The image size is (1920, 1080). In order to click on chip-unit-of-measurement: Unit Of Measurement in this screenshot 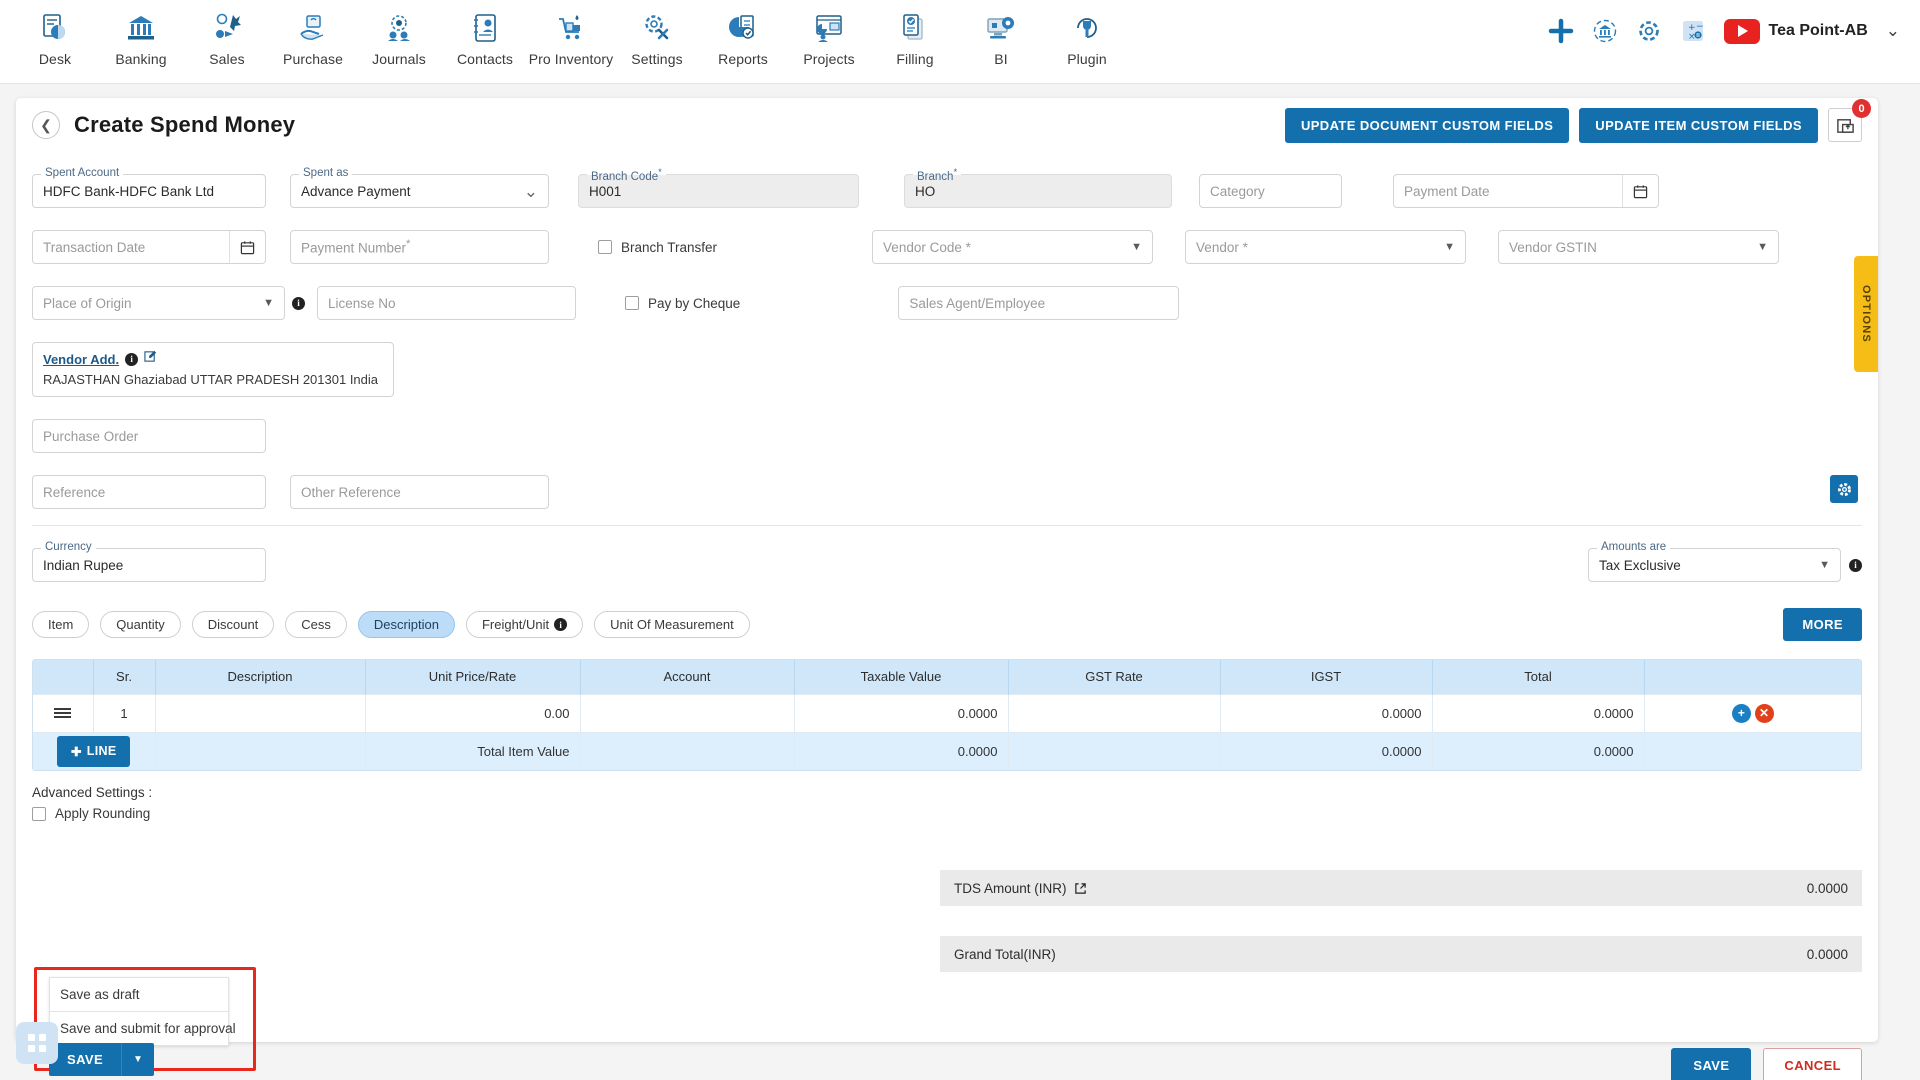, I will do `click(672, 624)`.